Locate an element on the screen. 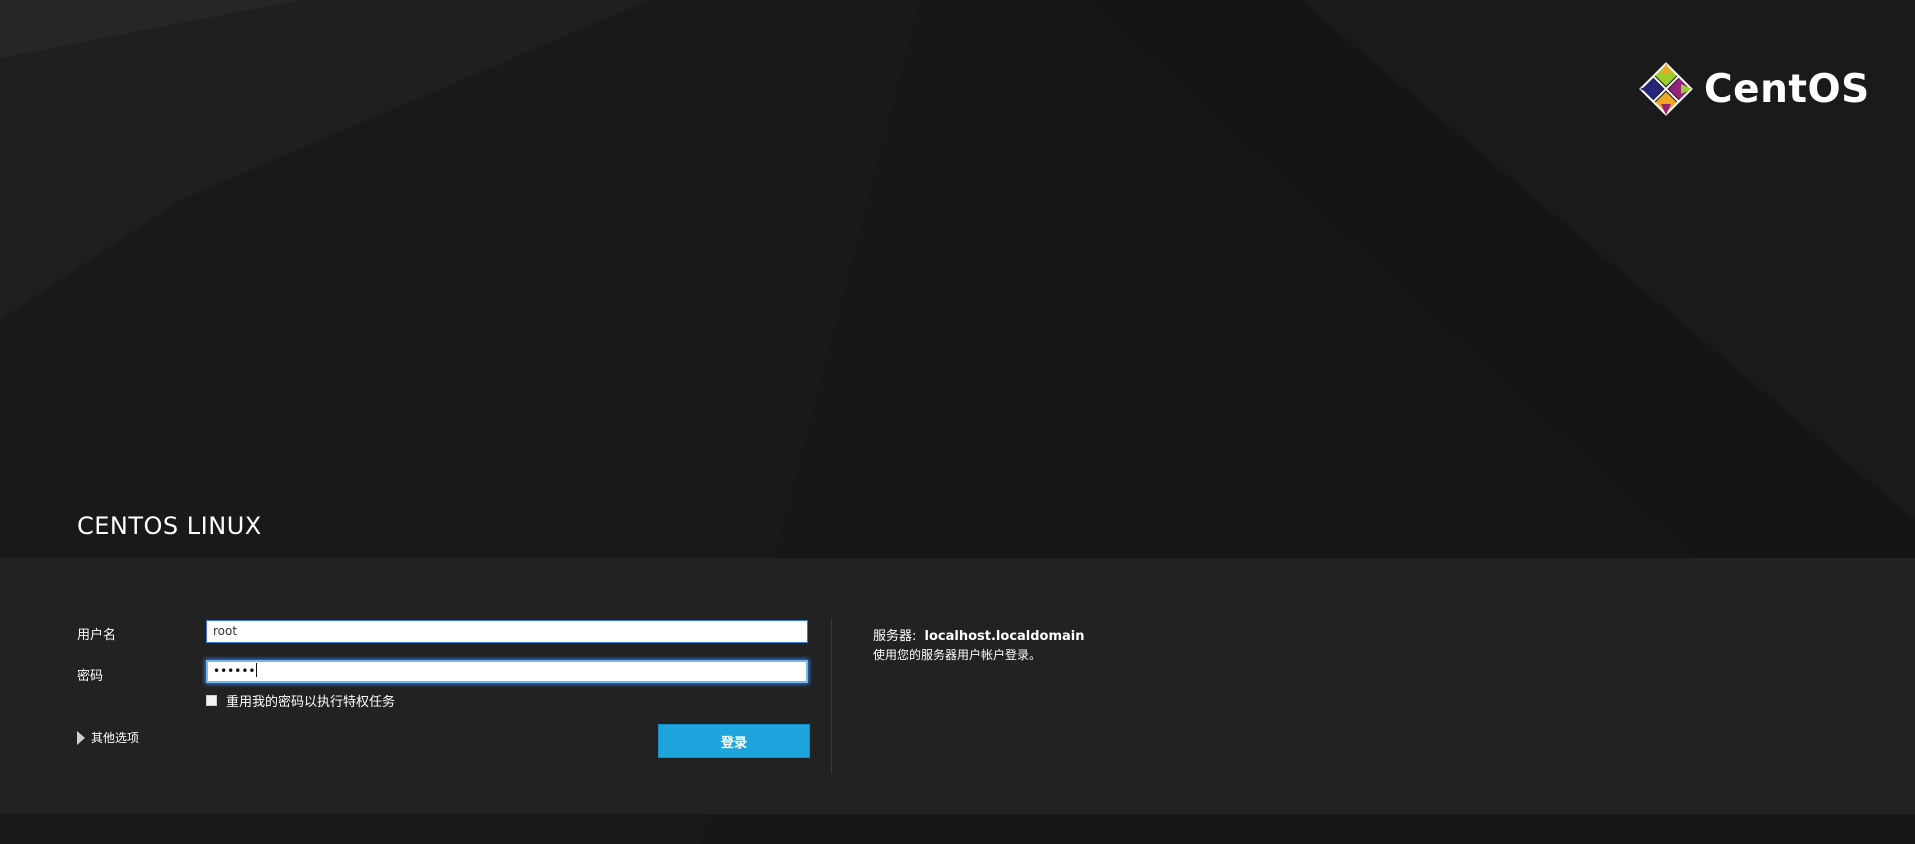 This screenshot has width=1915, height=844. password-input: •••••• is located at coordinates (507, 671).